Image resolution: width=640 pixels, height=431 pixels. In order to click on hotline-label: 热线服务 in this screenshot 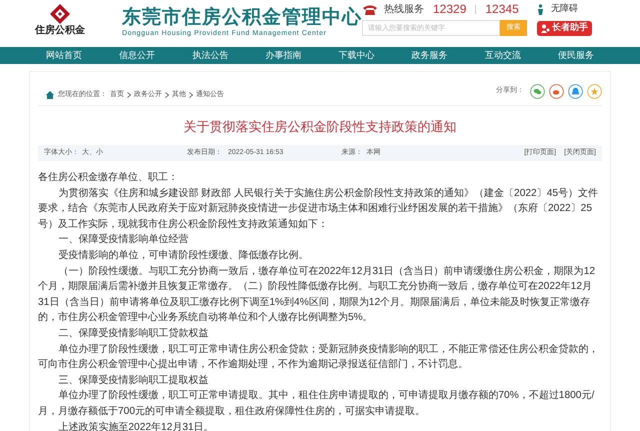, I will do `click(404, 9)`.